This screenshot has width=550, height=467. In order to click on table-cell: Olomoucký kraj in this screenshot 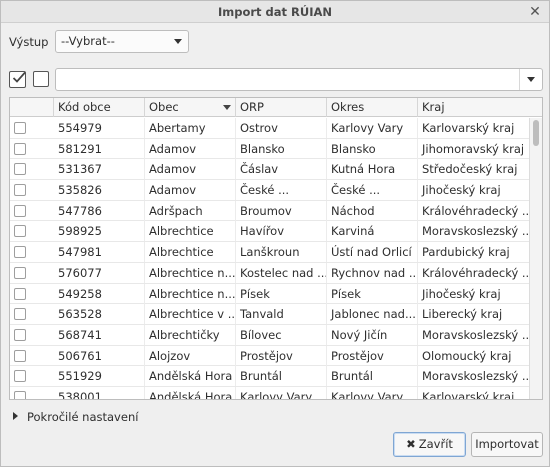, I will do `click(467, 355)`.